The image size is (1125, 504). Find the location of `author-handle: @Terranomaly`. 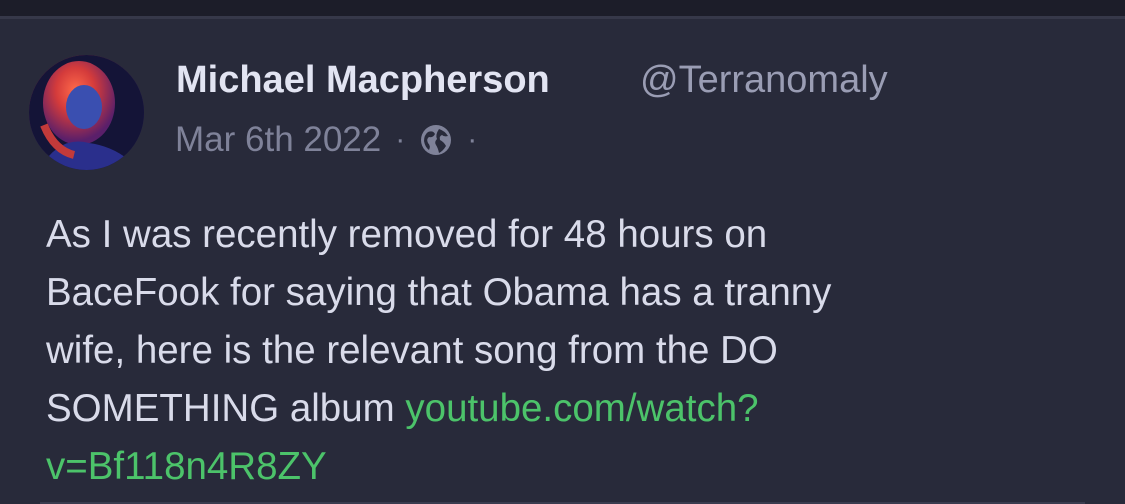

author-handle: @Terranomaly is located at coordinates (764, 80).